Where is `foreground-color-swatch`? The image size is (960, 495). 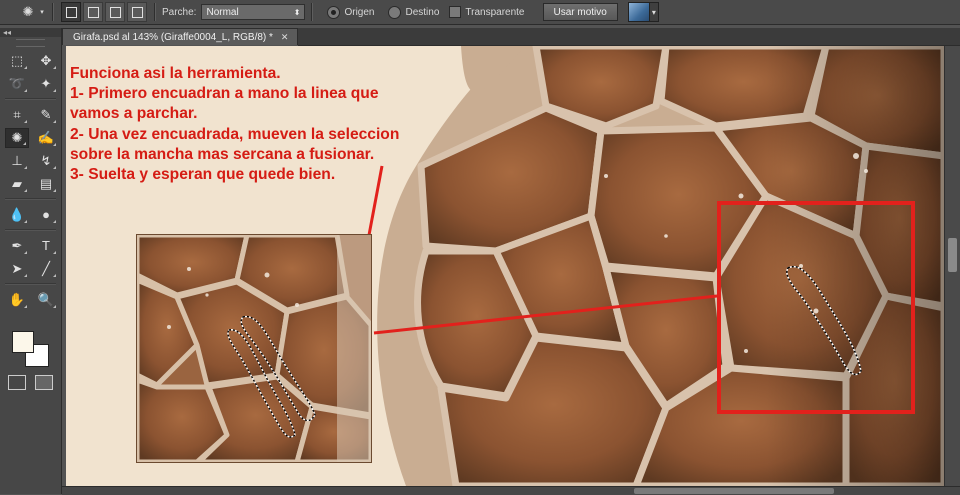 foreground-color-swatch is located at coordinates (23, 342).